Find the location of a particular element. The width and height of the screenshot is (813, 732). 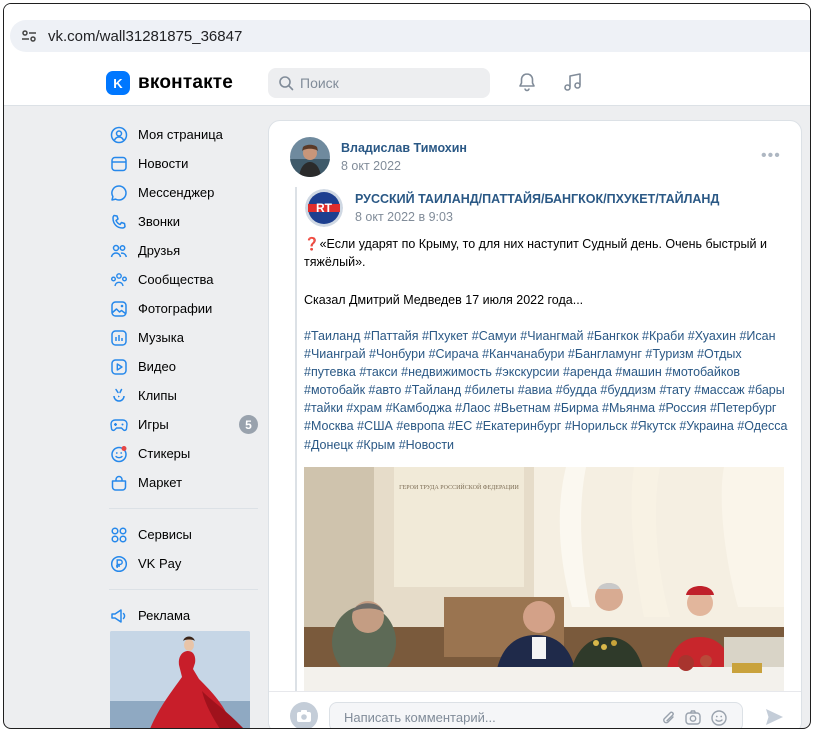

nav-games: Игры 5 is located at coordinates (184, 424).